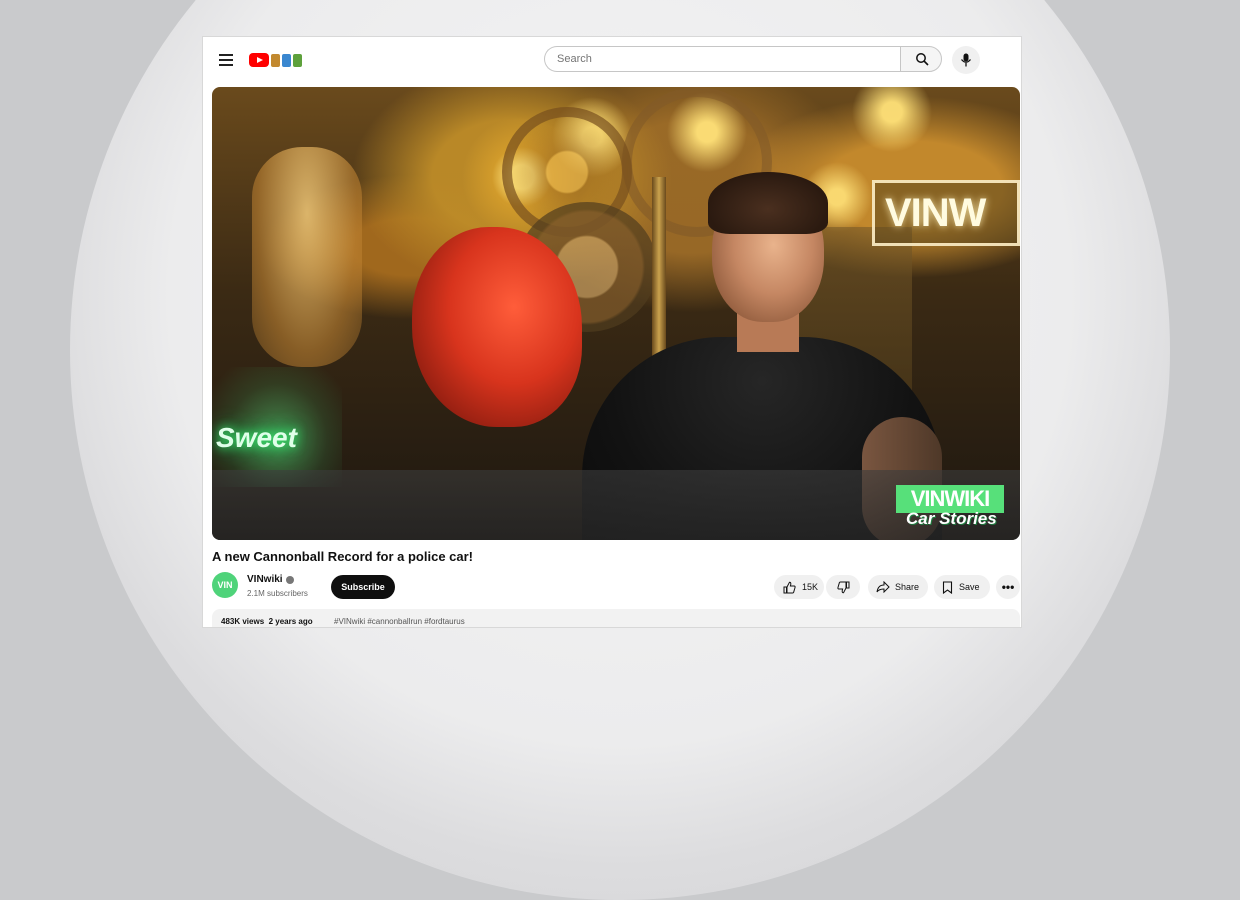  What do you see at coordinates (277, 593) in the screenshot?
I see `subscriber-count: 2.1M subscribers` at bounding box center [277, 593].